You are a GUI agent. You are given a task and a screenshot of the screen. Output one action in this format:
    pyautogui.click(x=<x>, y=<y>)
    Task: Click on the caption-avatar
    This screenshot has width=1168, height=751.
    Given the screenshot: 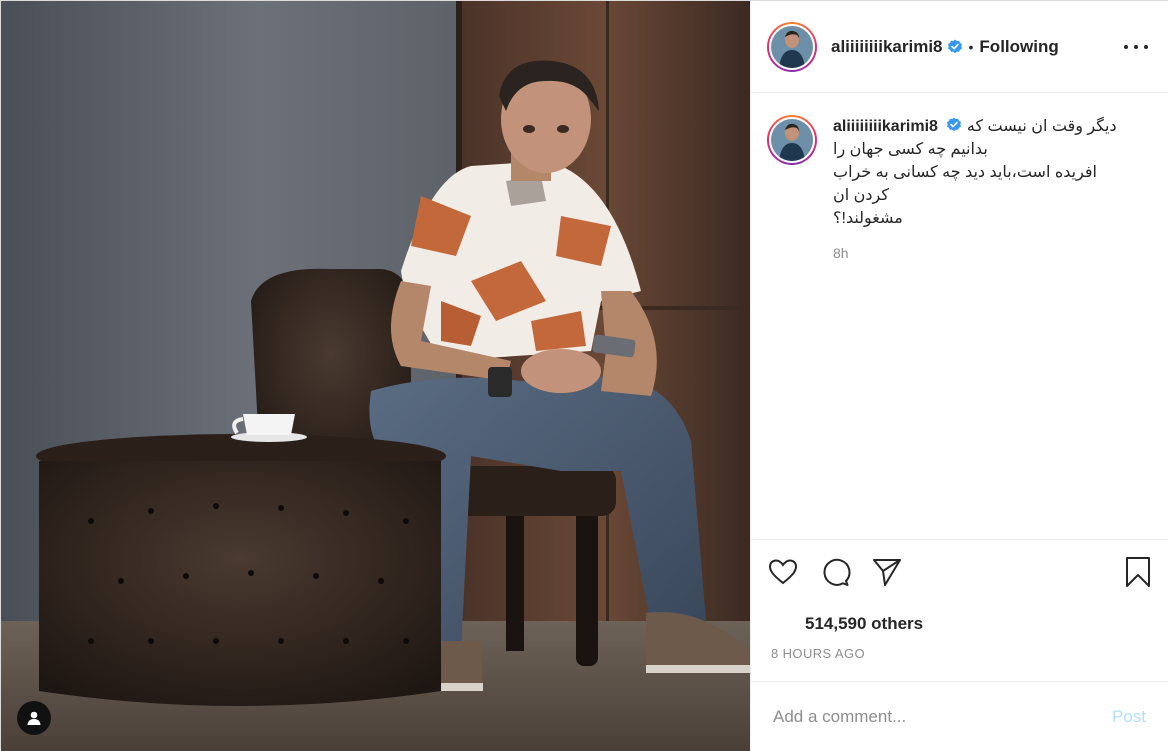 What is the action you would take?
    pyautogui.click(x=792, y=140)
    